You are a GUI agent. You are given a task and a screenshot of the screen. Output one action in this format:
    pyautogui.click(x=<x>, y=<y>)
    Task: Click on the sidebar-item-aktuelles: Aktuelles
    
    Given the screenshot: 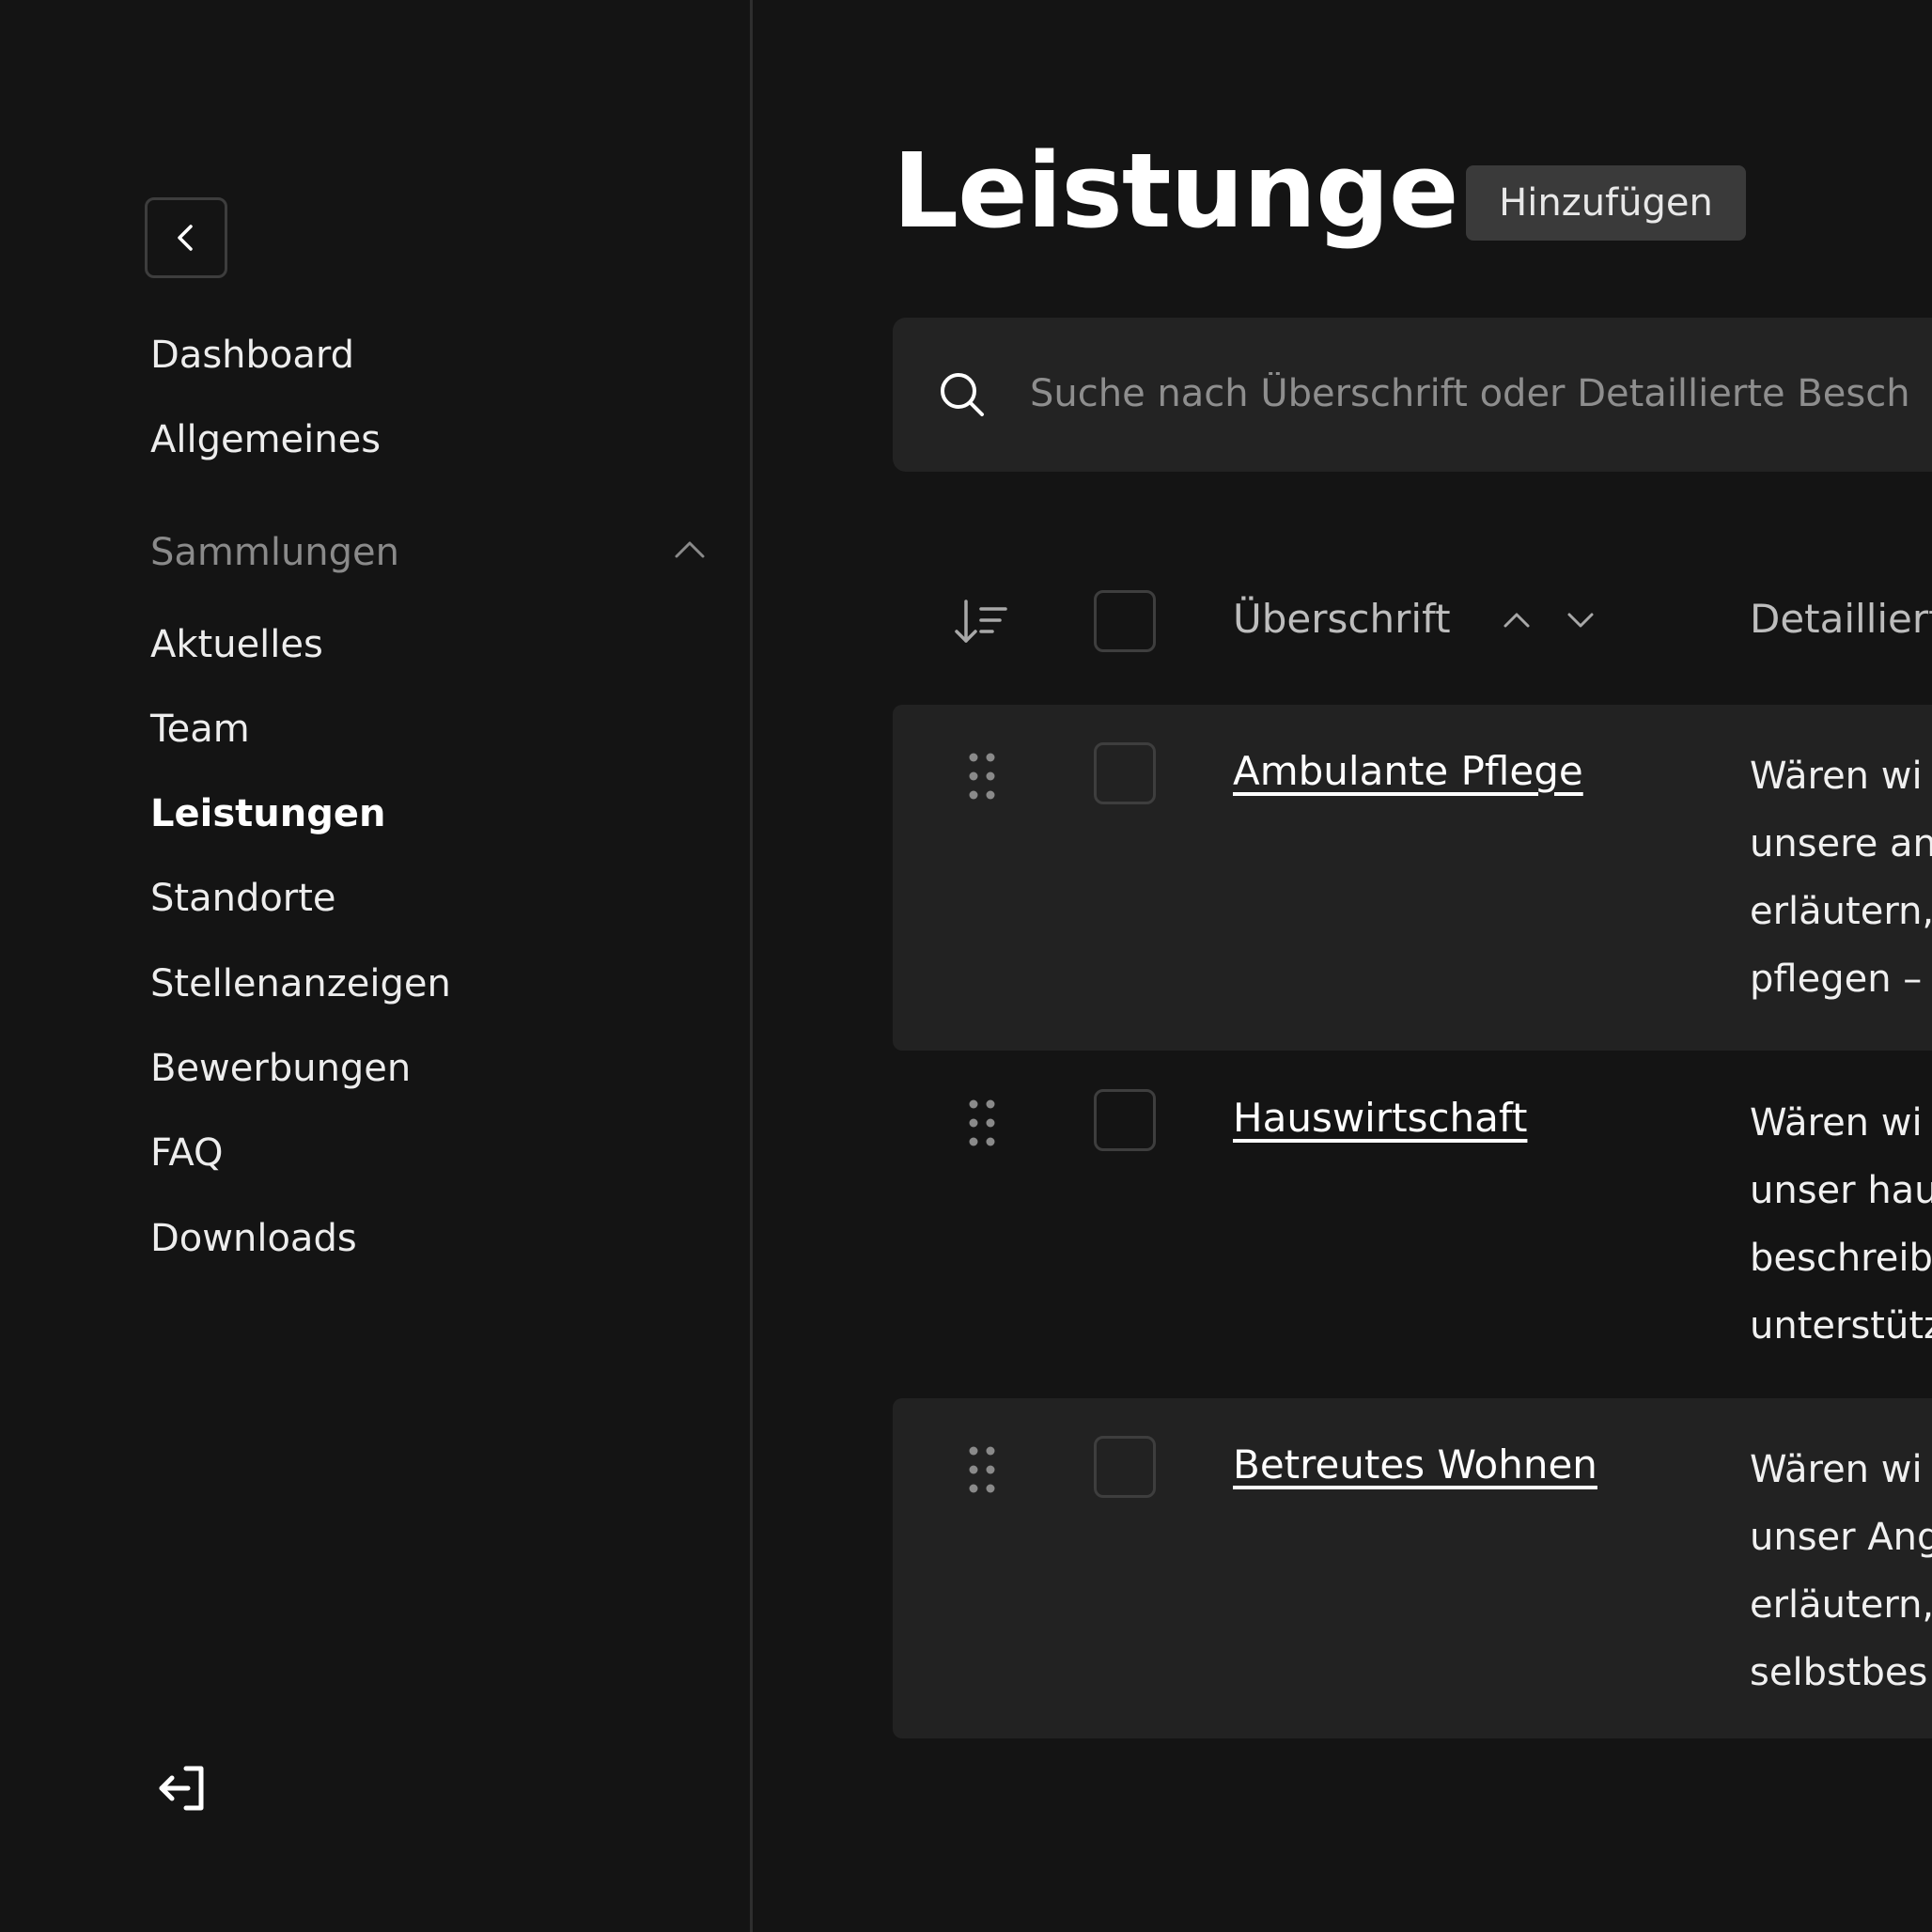 What is the action you would take?
    pyautogui.click(x=236, y=644)
    